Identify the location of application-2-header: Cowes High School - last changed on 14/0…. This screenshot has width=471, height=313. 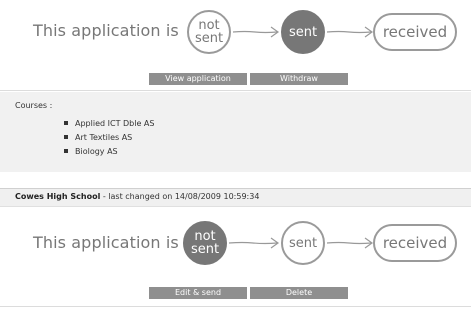
(235, 197).